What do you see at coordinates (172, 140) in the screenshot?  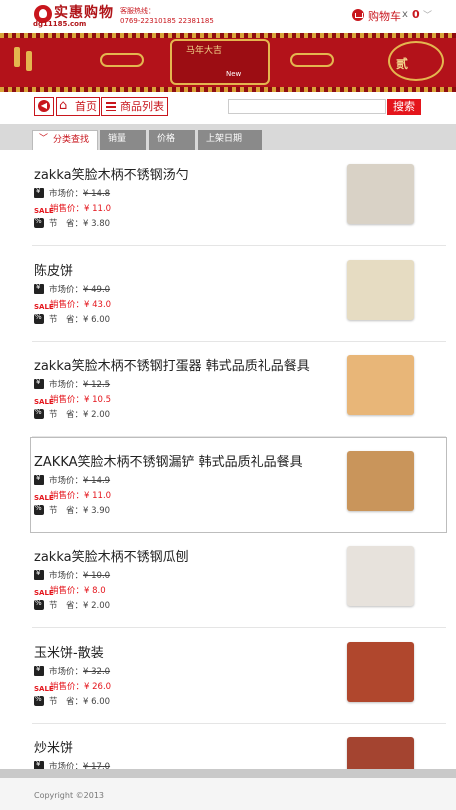 I see `tab-price: 价格` at bounding box center [172, 140].